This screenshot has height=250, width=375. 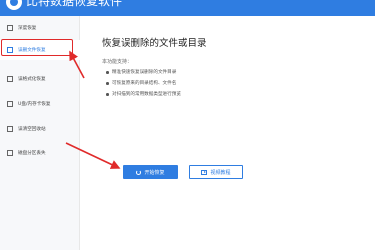 What do you see at coordinates (10, 129) in the screenshot?
I see `recycle-icon` at bounding box center [10, 129].